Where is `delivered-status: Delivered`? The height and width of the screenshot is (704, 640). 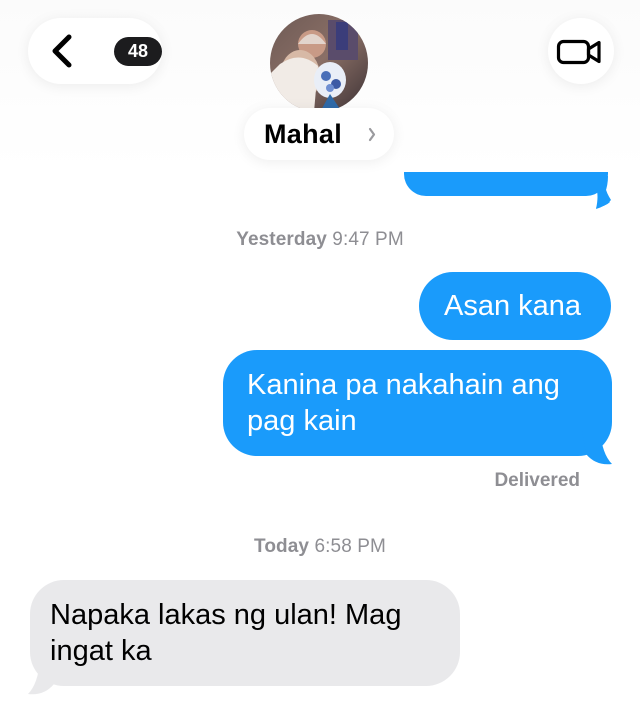
delivered-status: Delivered is located at coordinates (537, 480).